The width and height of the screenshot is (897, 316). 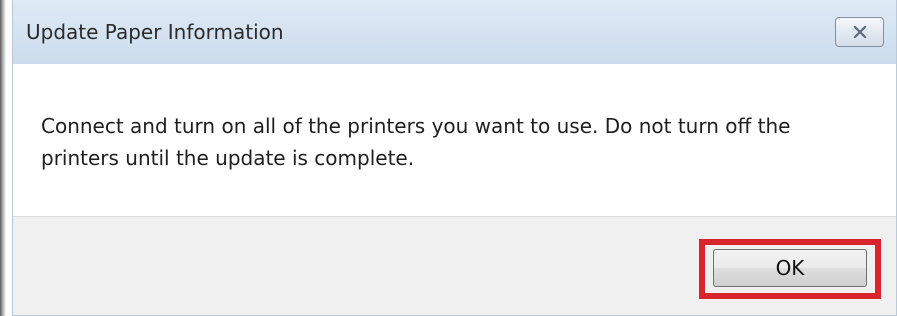 I want to click on background-window-edge, so click(x=4, y=158).